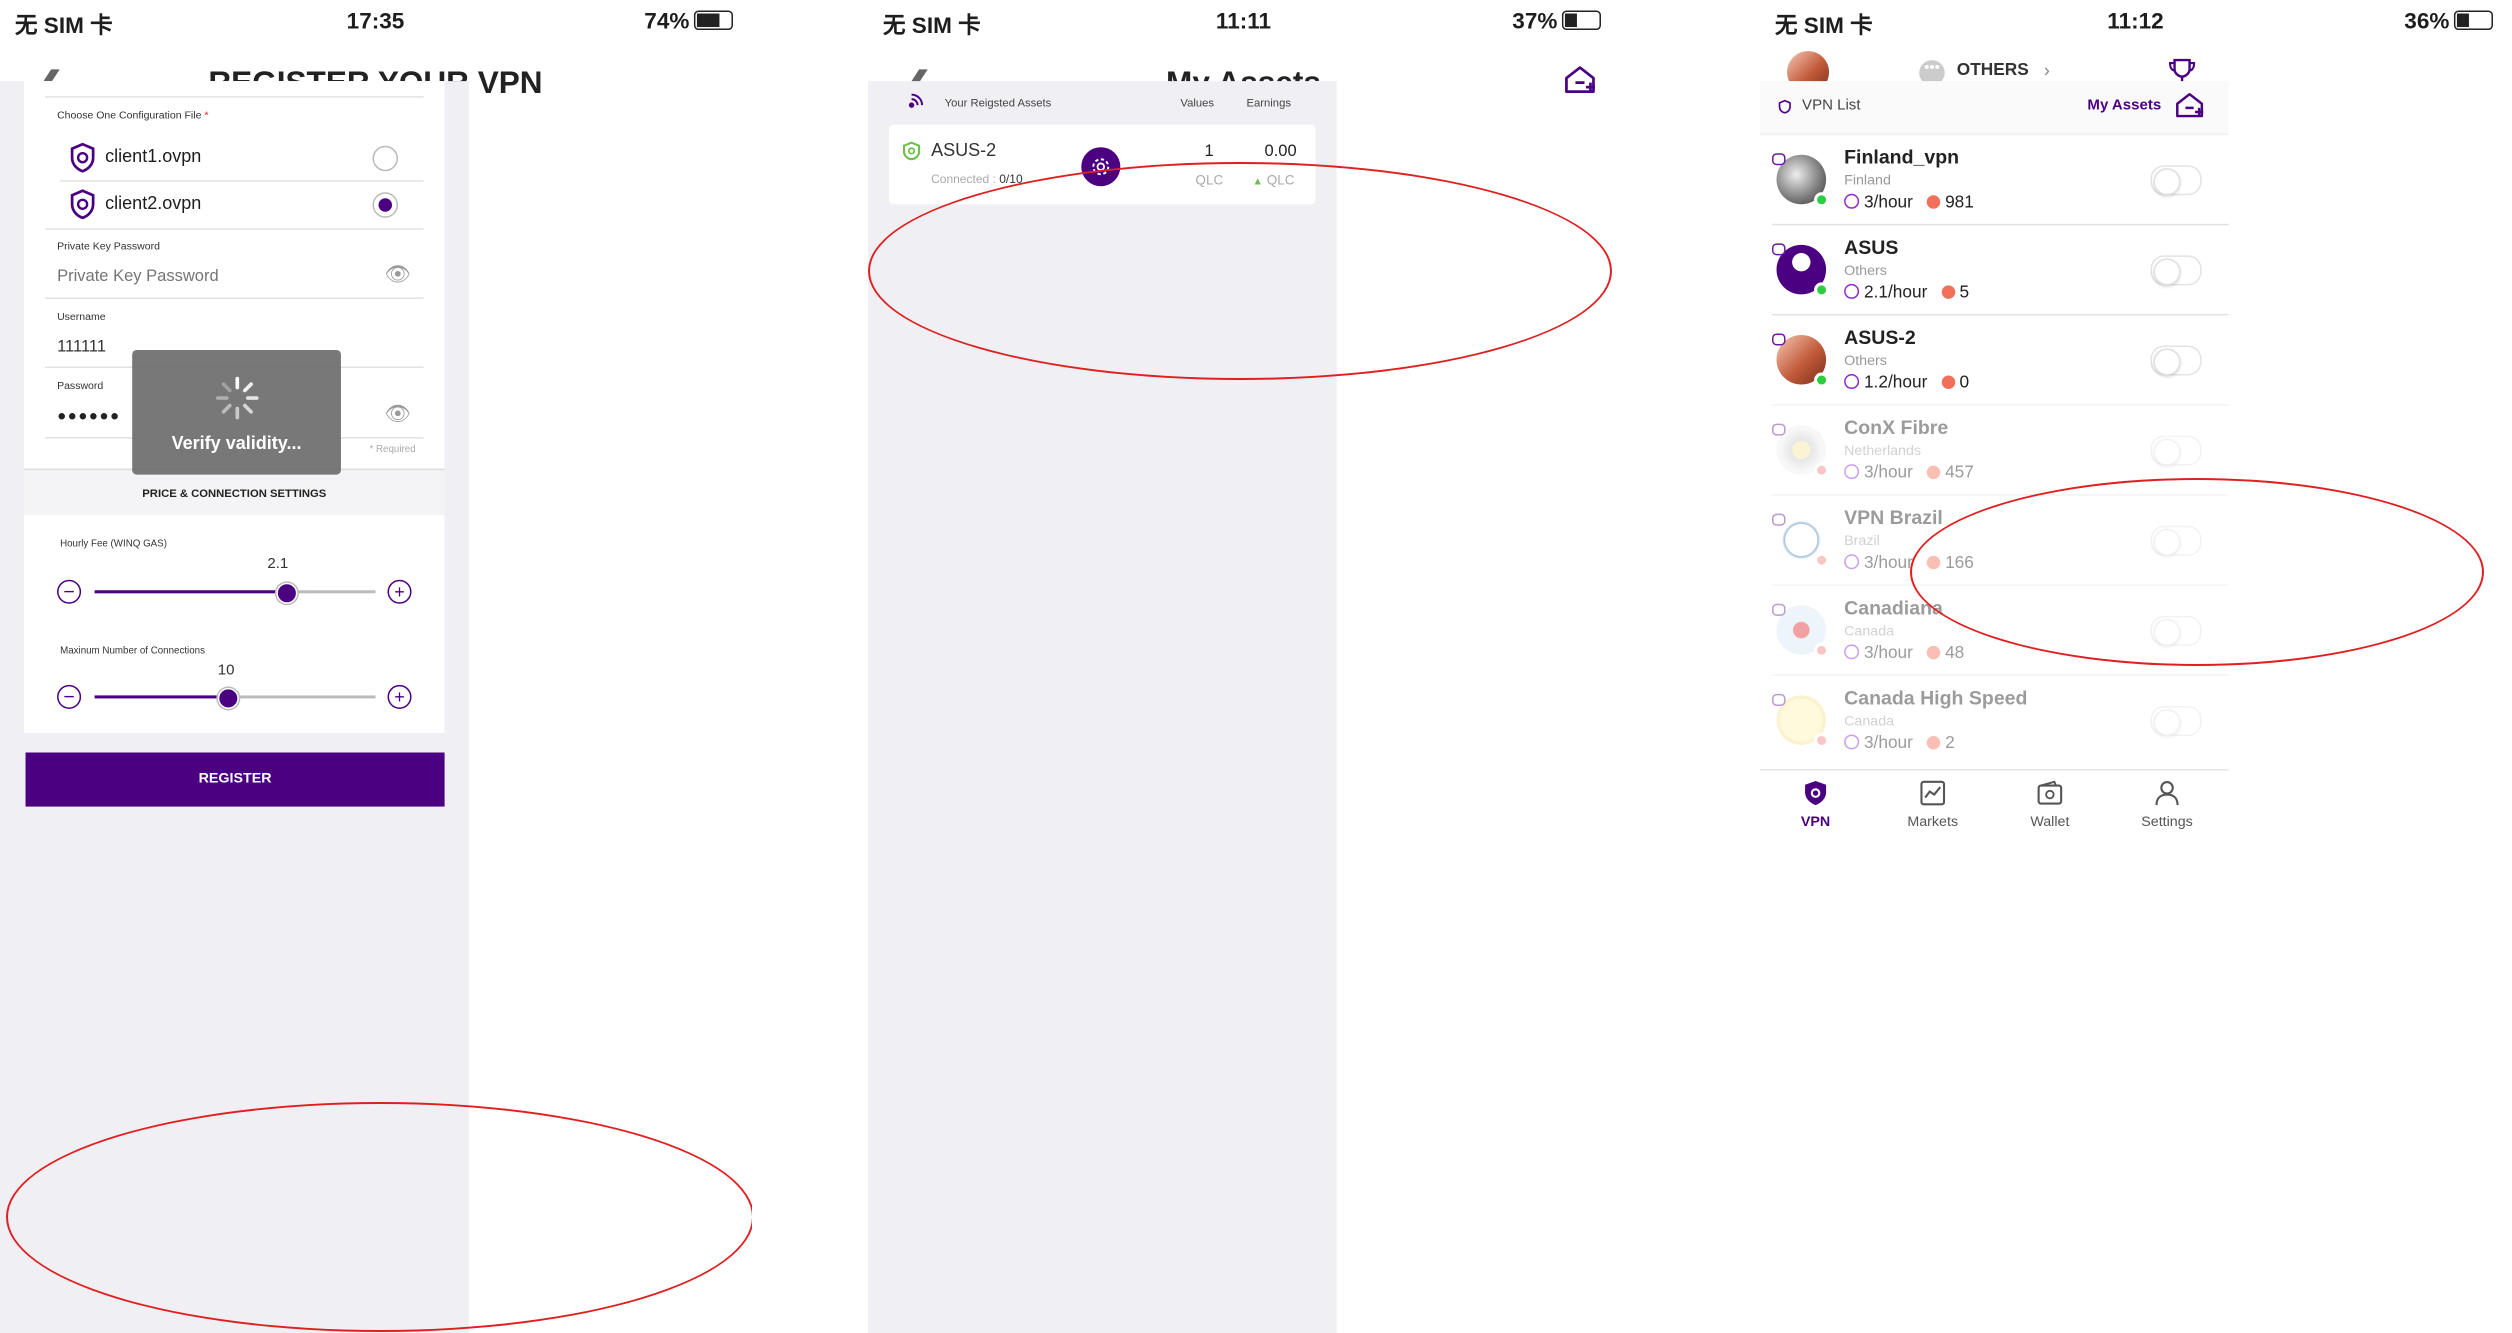 This screenshot has width=2512, height=1333. I want to click on username-label: Username, so click(81, 317).